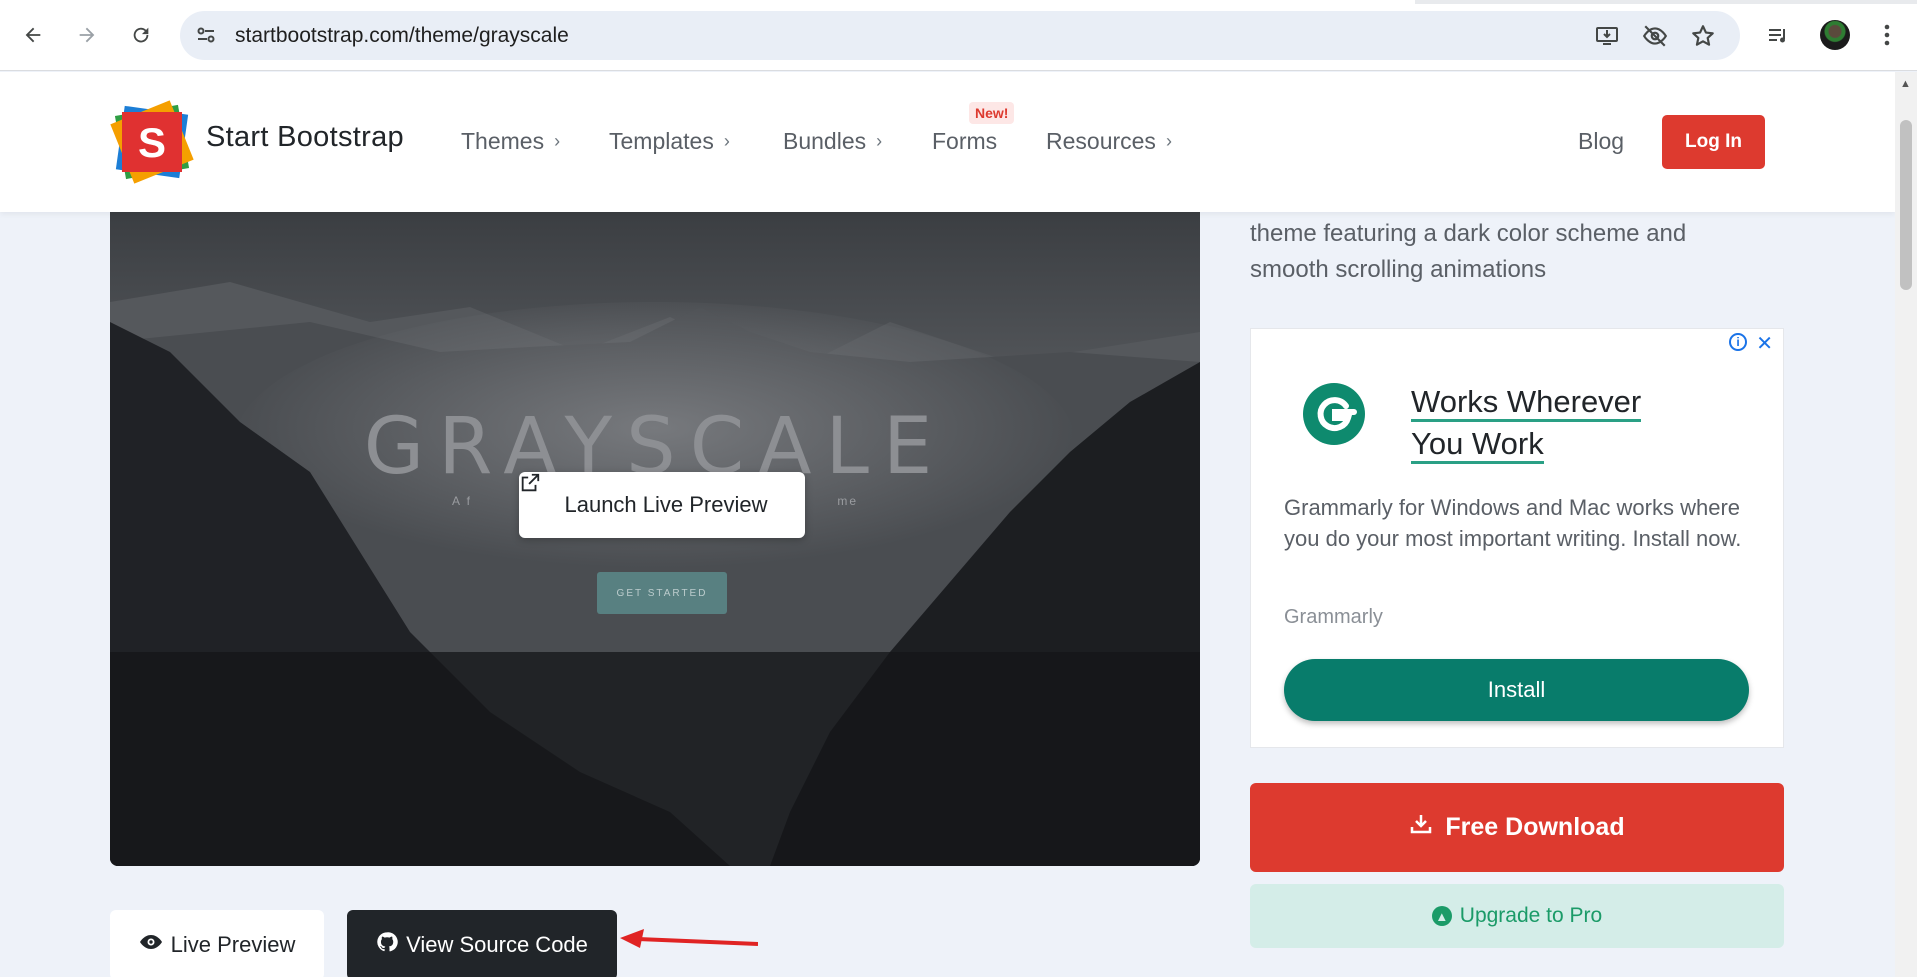  I want to click on nav-item-label: Bundles, so click(825, 141).